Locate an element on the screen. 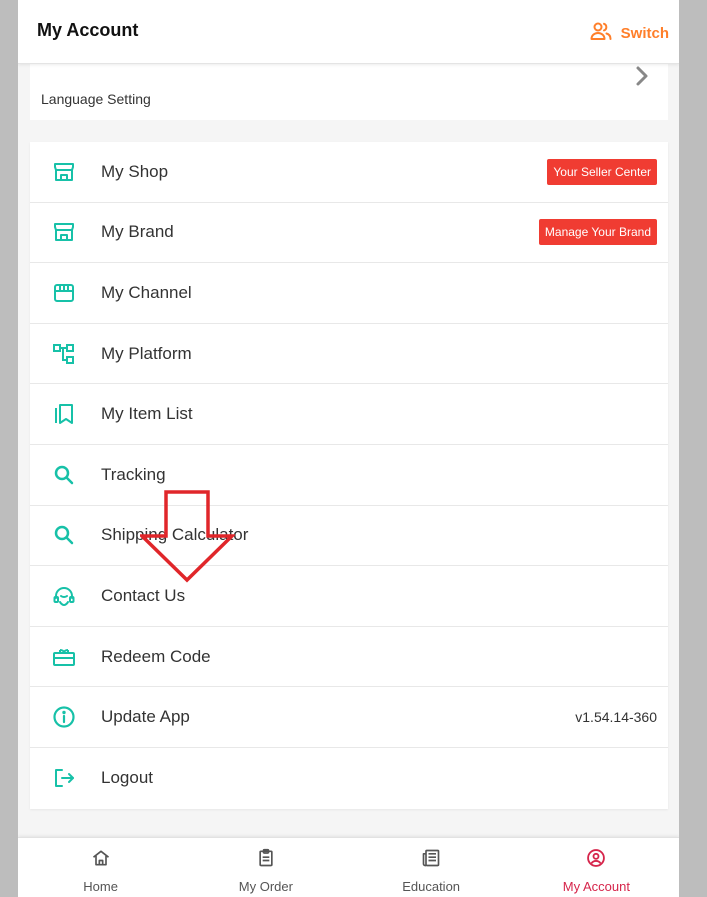 This screenshot has height=897, width=707. seller-center-badge: Your Seller Center is located at coordinates (602, 171).